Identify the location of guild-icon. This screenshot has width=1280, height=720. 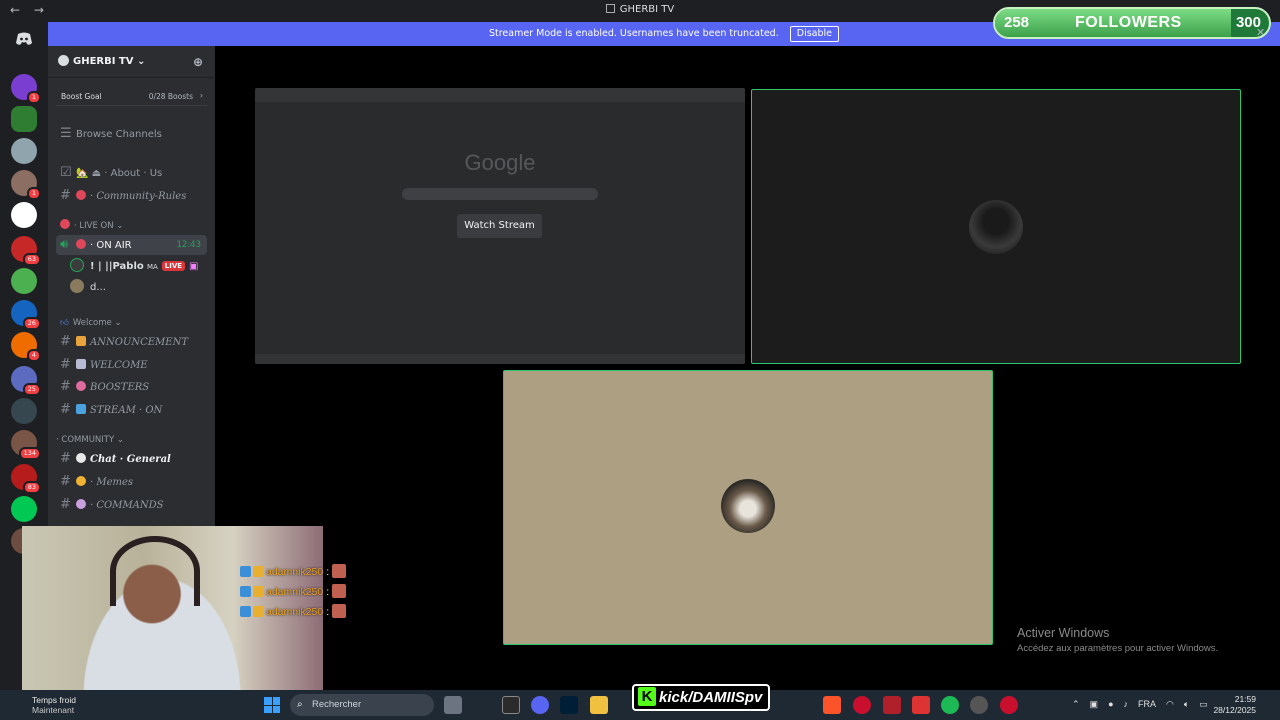
(63, 60).